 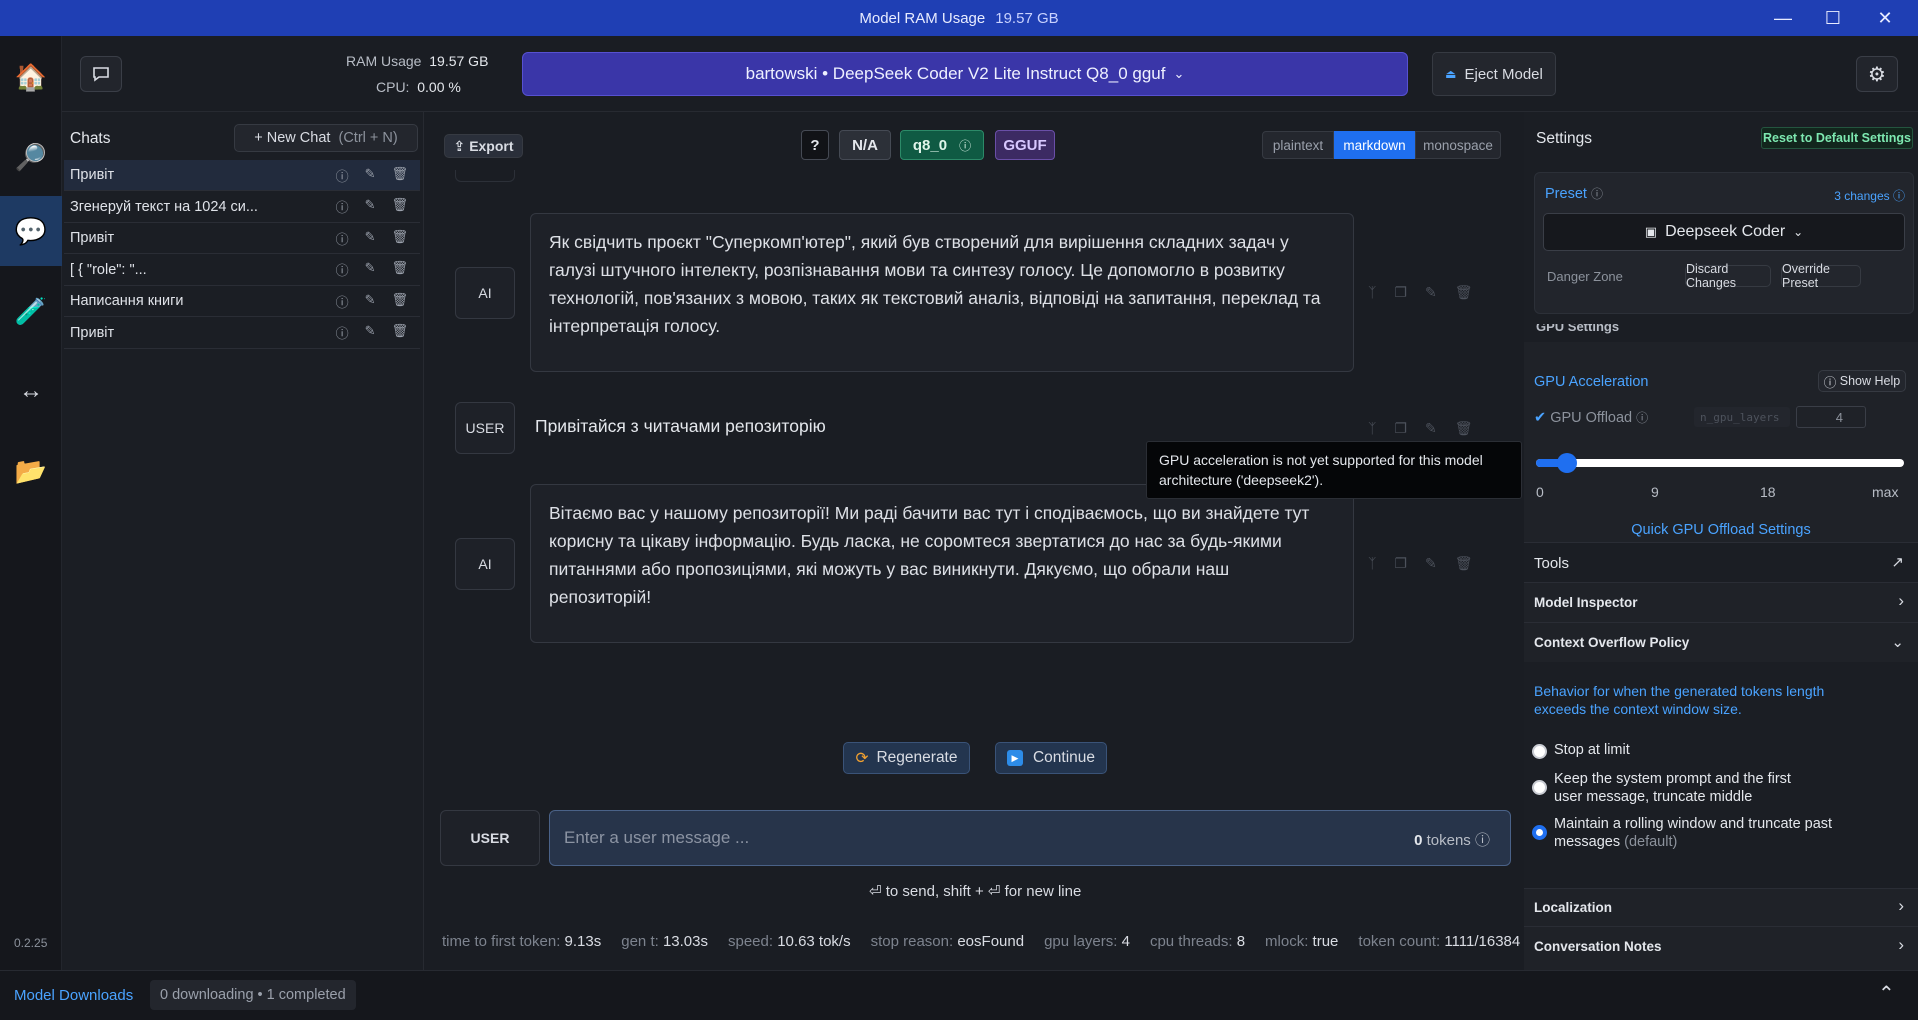 What do you see at coordinates (1420, 563) in the screenshot?
I see `message-actions: ᛉ ❐ ✎ 🗑` at bounding box center [1420, 563].